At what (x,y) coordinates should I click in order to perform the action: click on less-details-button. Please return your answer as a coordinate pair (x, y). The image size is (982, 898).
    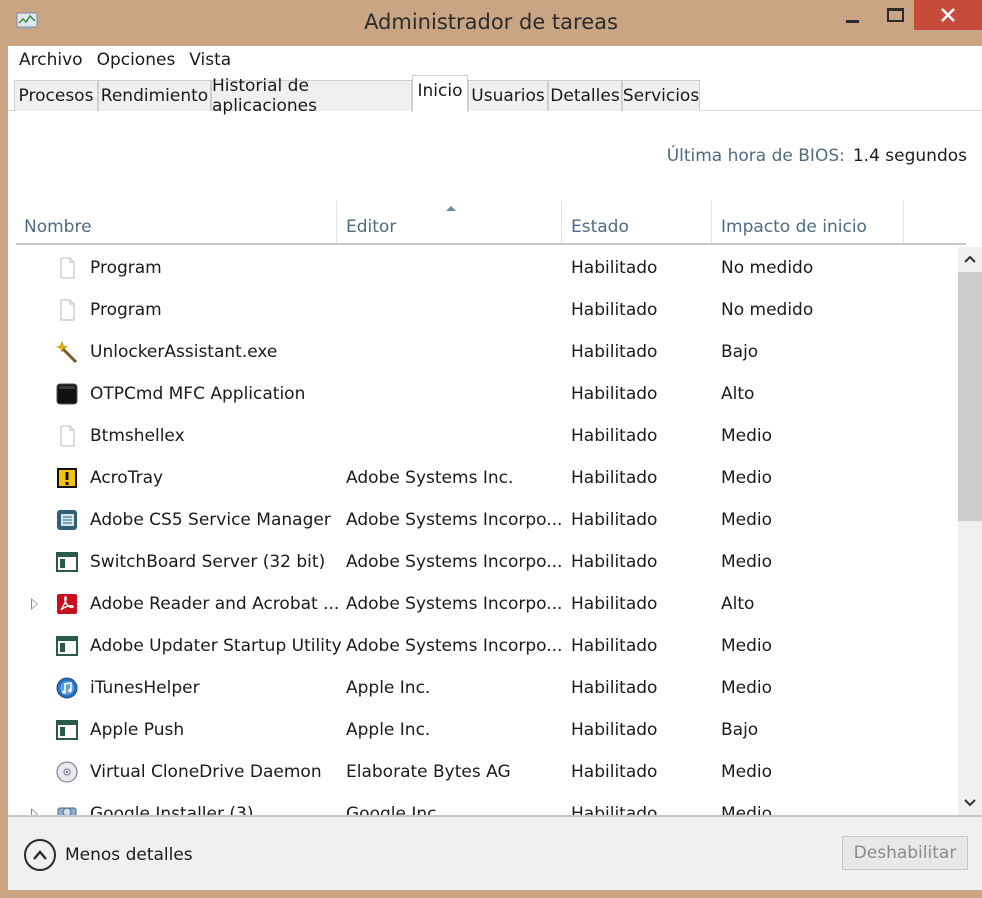
    Looking at the image, I should click on (40, 855).